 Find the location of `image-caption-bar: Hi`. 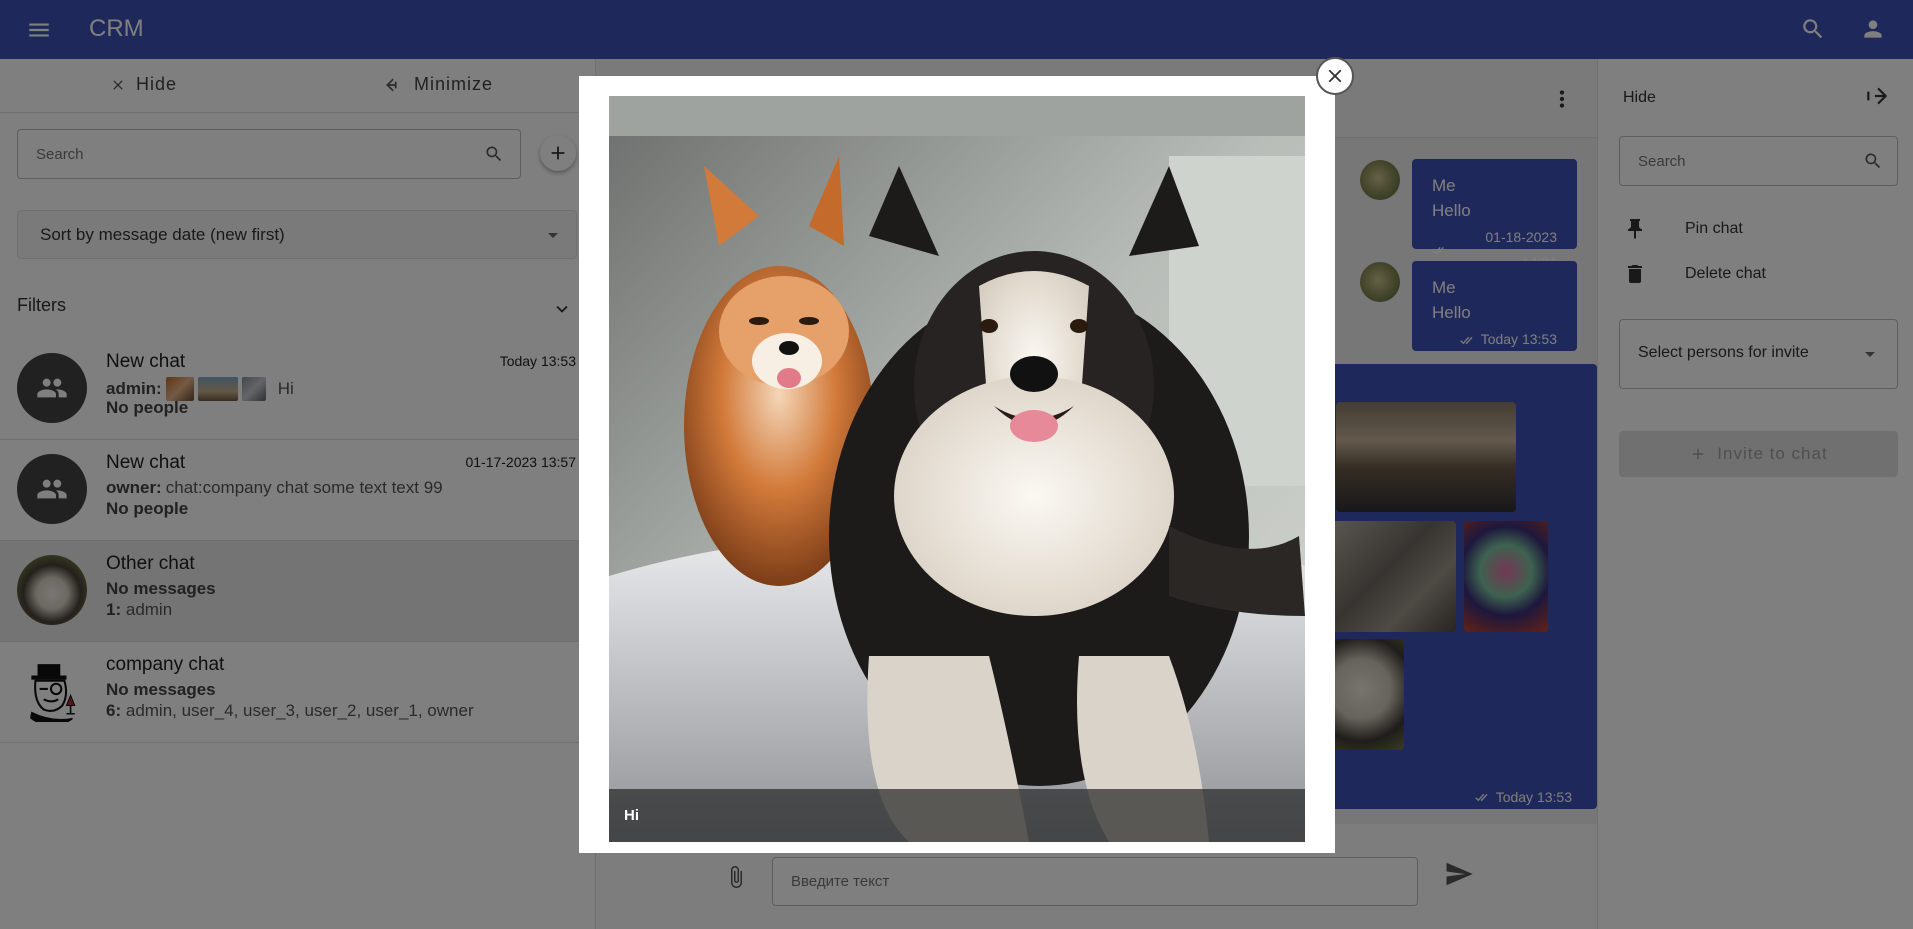

image-caption-bar: Hi is located at coordinates (957, 815).